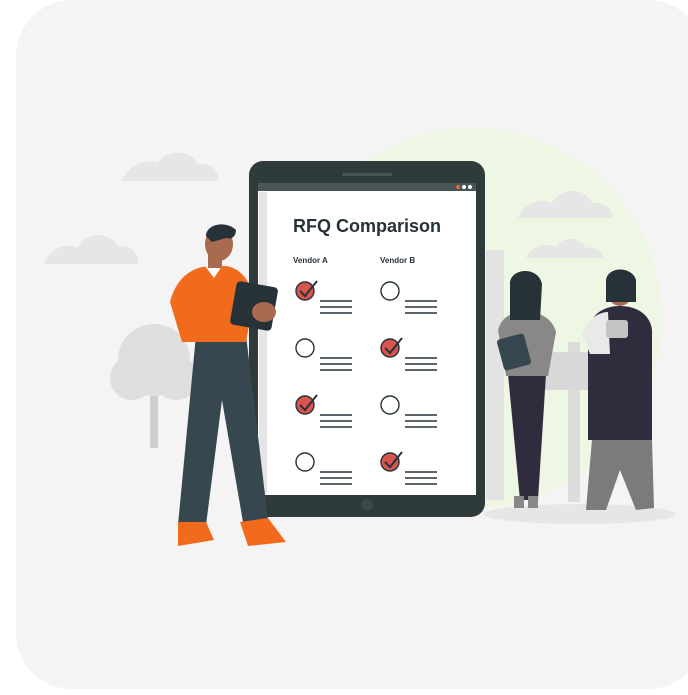  Describe the element at coordinates (310, 260) in the screenshot. I see `column-vendor-a: Vendor A` at that location.